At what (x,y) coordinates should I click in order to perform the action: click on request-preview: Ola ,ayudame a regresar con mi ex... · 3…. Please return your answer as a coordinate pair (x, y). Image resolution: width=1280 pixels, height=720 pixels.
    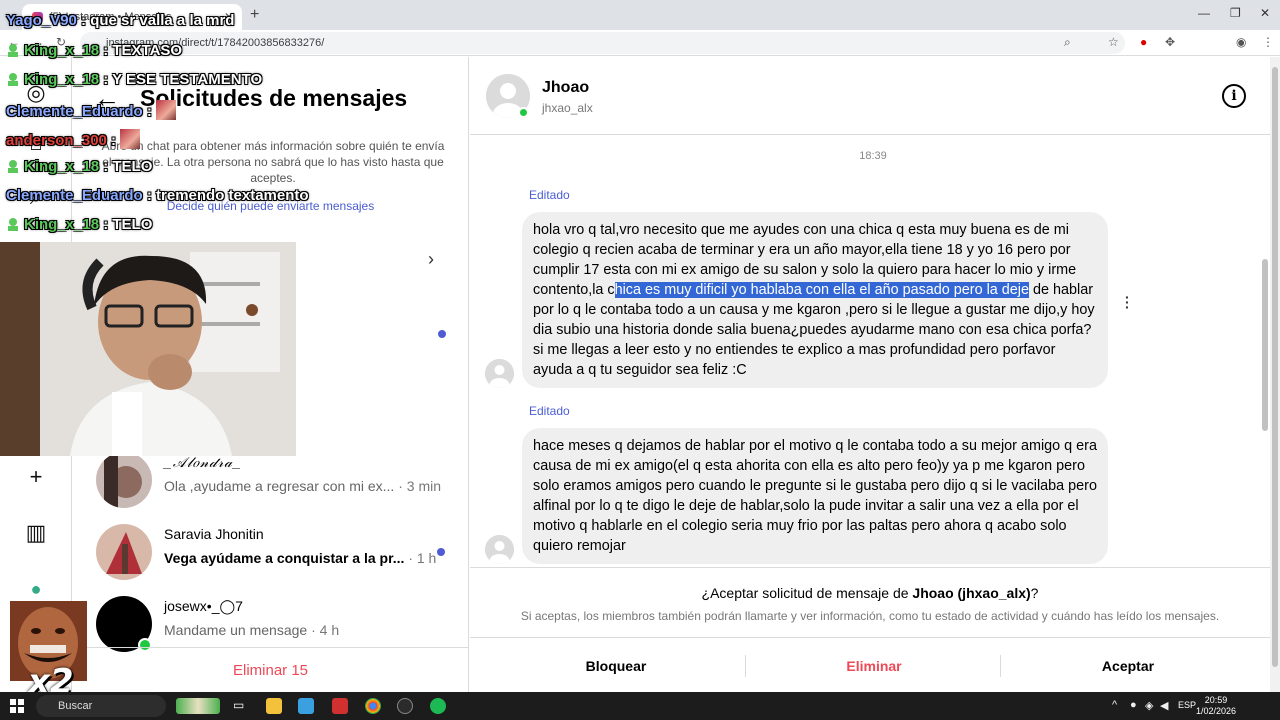
    Looking at the image, I should click on (303, 486).